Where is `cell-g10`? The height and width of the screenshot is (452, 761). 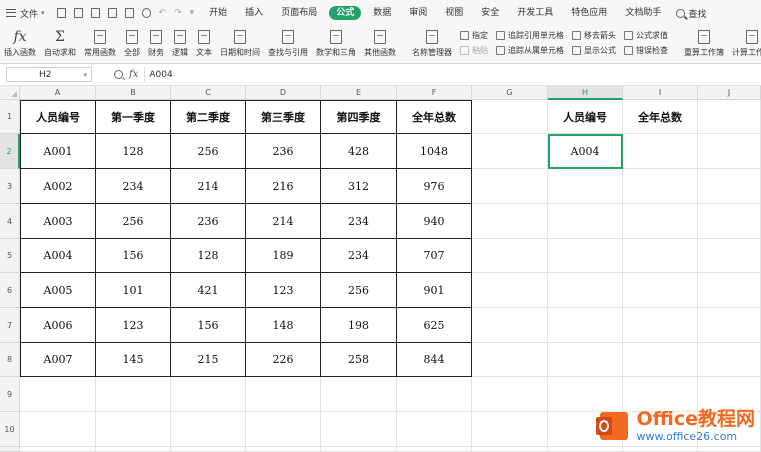 cell-g10 is located at coordinates (510, 429).